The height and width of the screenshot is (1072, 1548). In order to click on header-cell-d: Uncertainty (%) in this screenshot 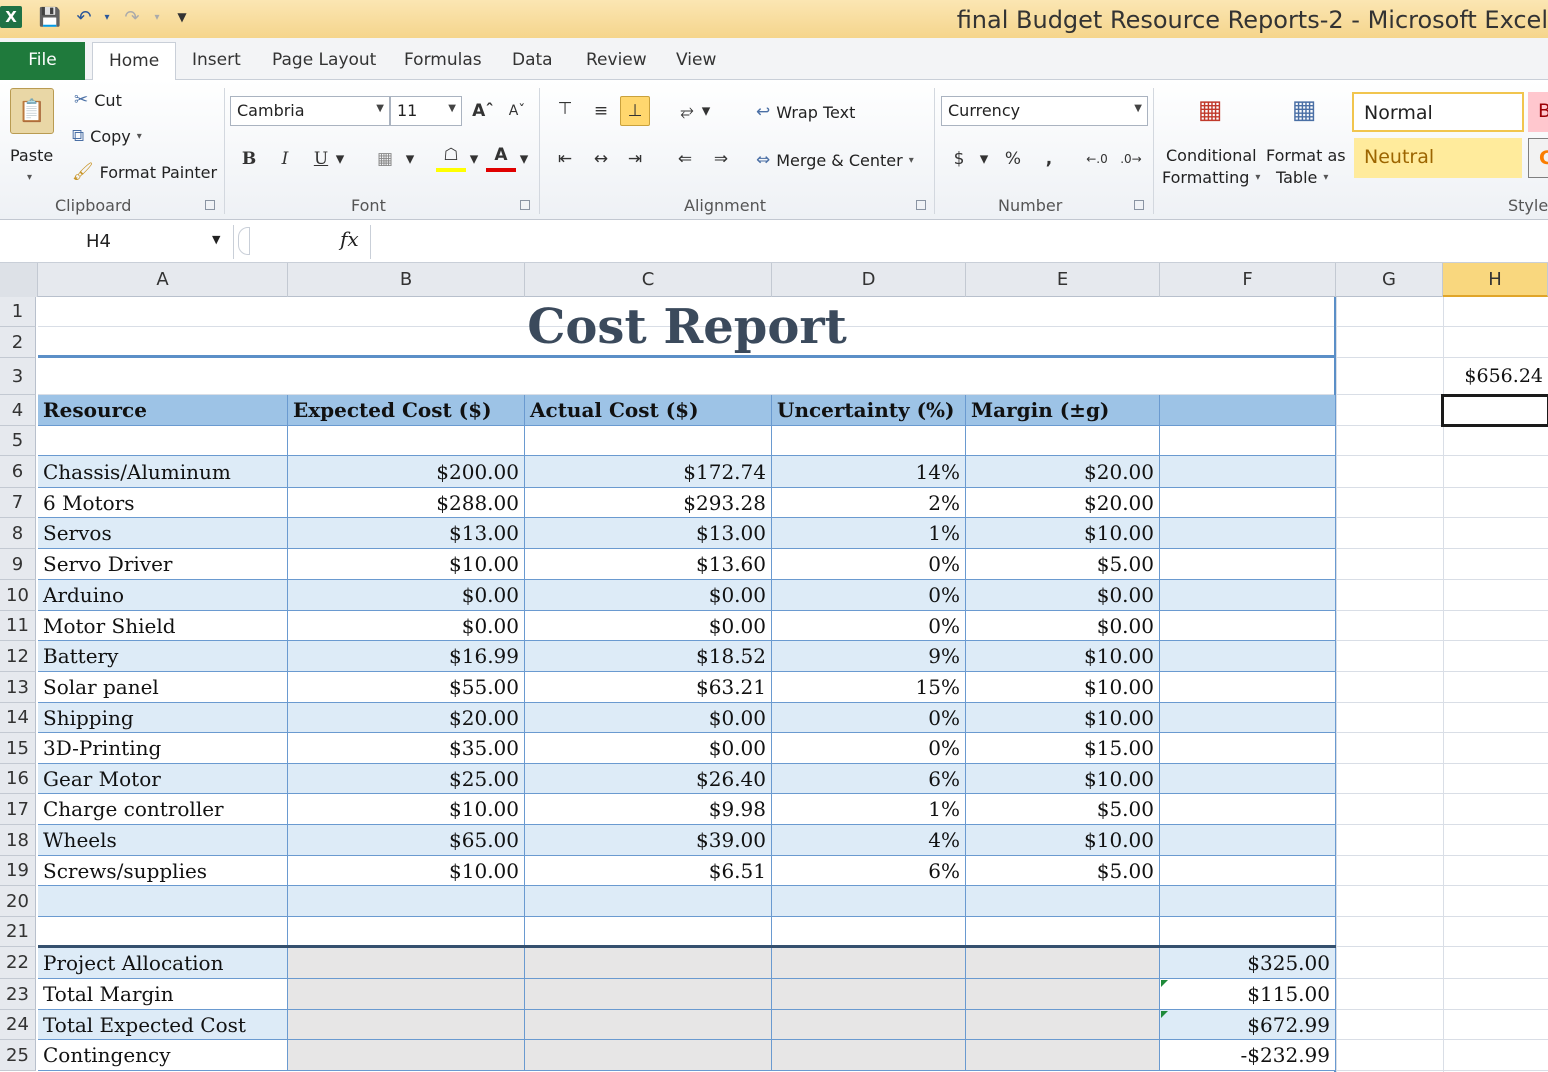, I will do `click(869, 410)`.